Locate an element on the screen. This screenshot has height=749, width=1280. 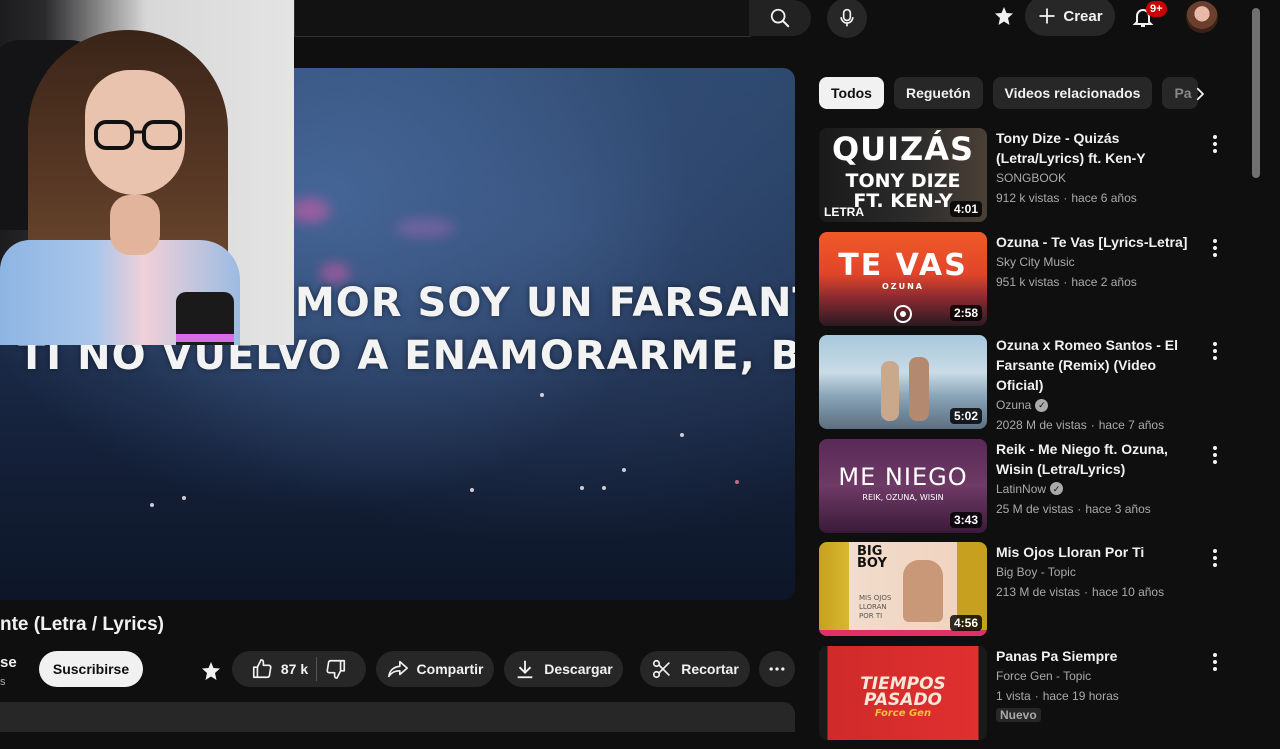
search-input is located at coordinates (522, 18).